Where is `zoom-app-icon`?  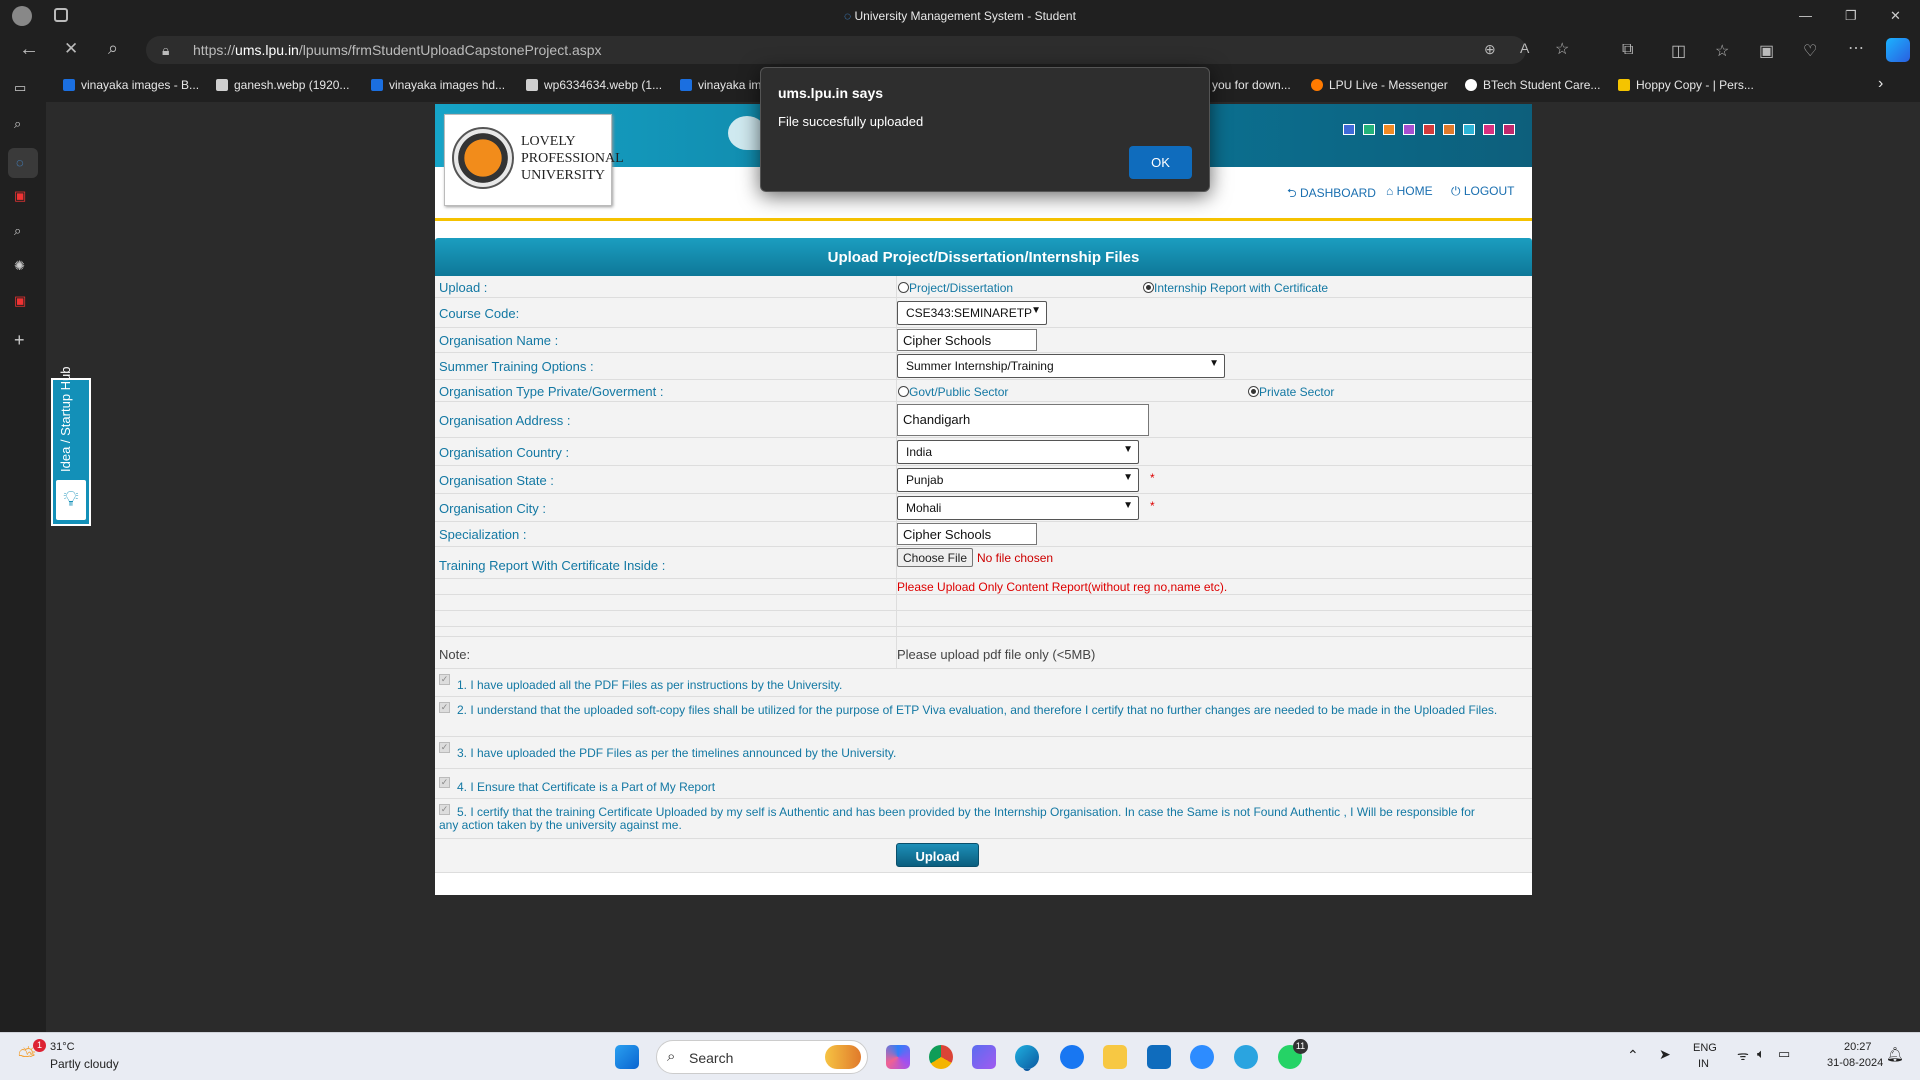
zoom-app-icon is located at coordinates (1202, 1057).